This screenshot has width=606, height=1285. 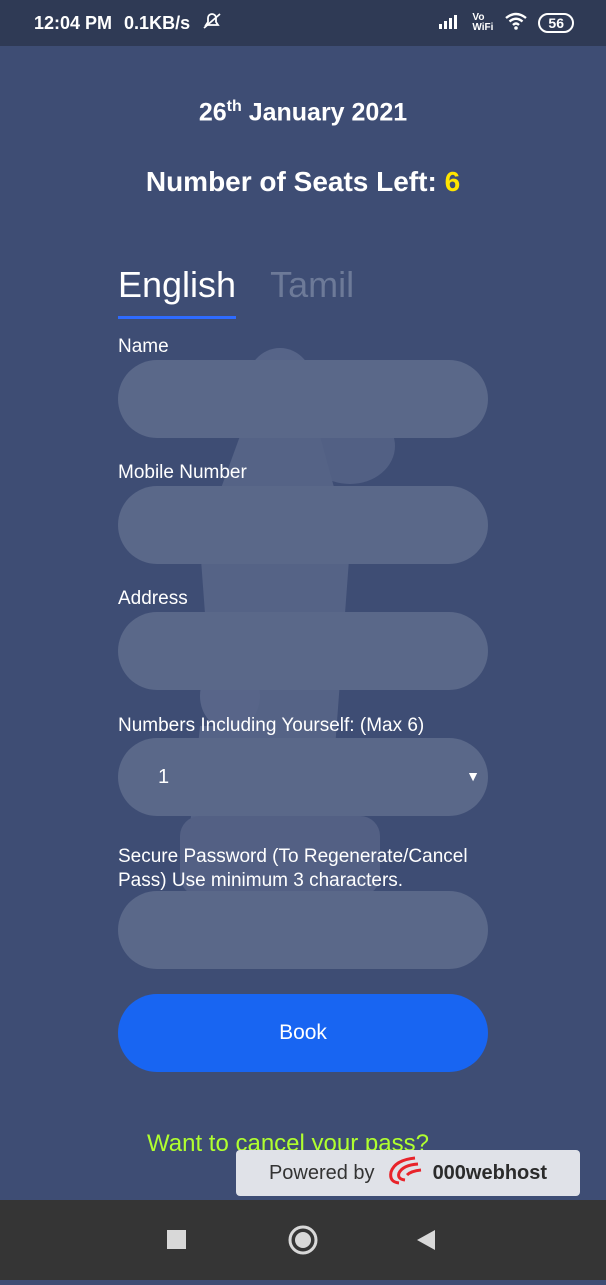 I want to click on signal-icon, so click(x=450, y=23).